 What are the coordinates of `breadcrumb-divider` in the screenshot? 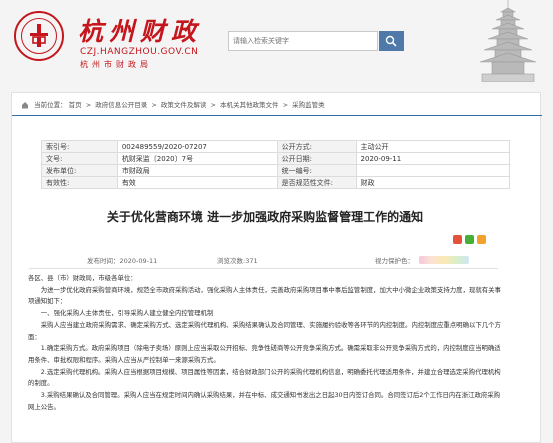 It's located at (277, 115).